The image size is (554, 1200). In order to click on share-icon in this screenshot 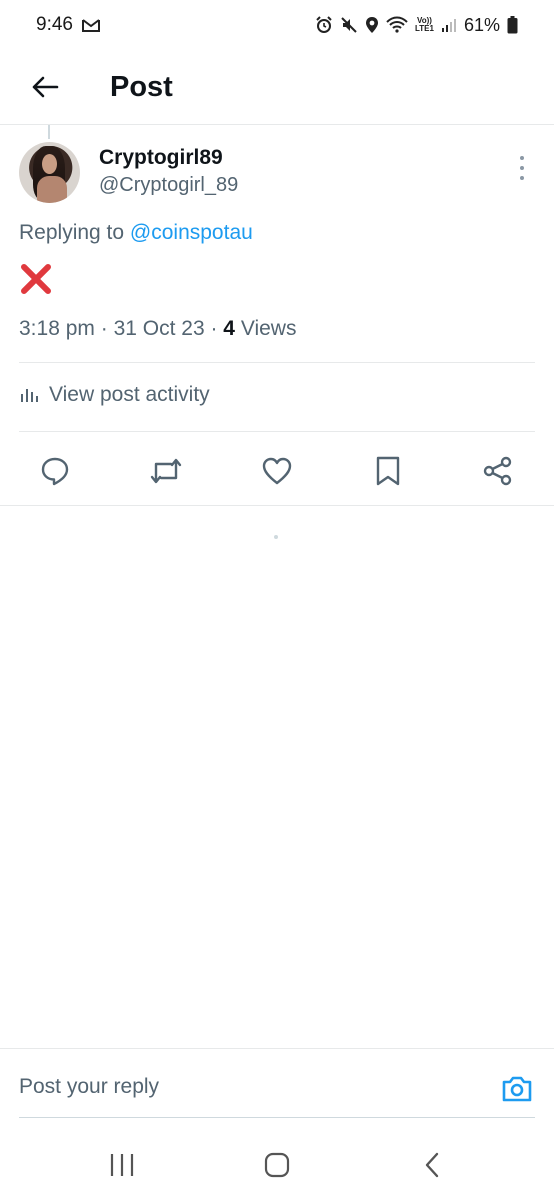, I will do `click(497, 471)`.